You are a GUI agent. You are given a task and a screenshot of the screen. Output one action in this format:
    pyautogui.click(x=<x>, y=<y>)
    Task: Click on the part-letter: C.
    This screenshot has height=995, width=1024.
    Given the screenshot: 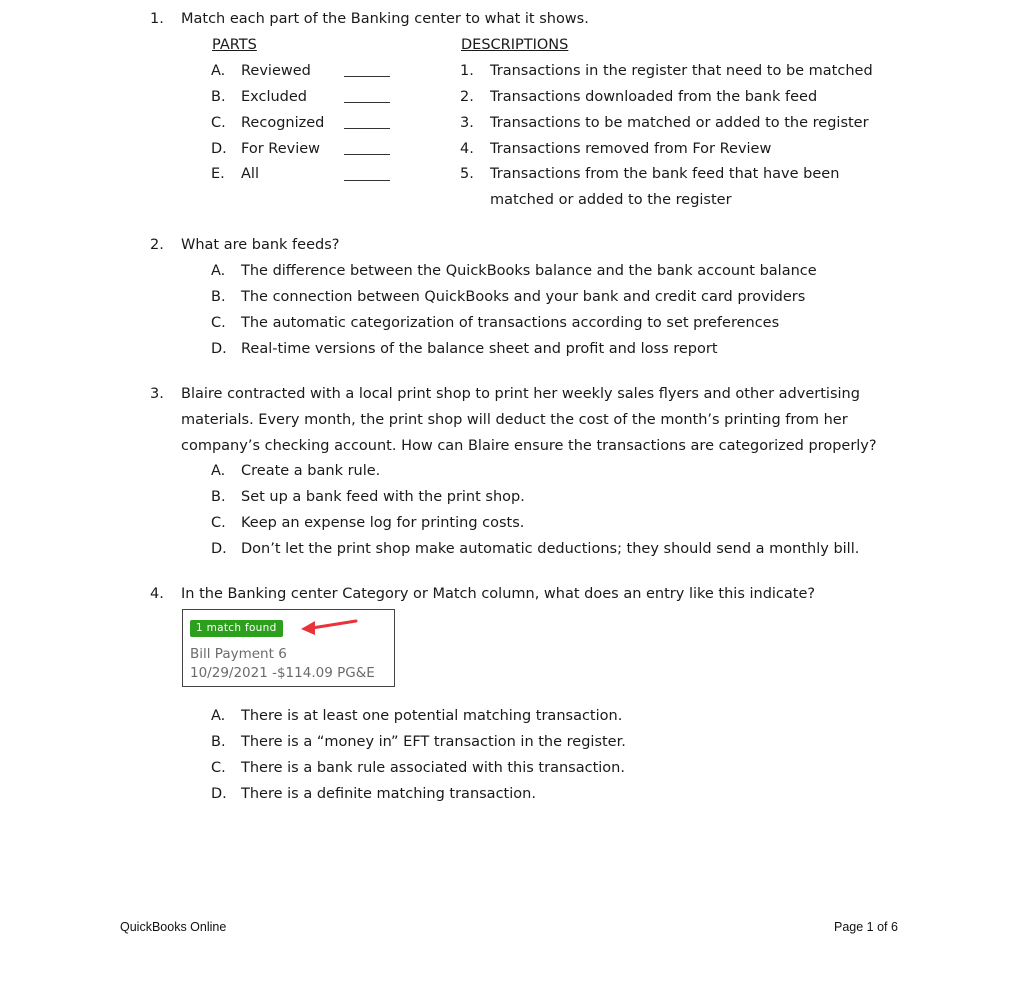 What is the action you would take?
    pyautogui.click(x=218, y=123)
    